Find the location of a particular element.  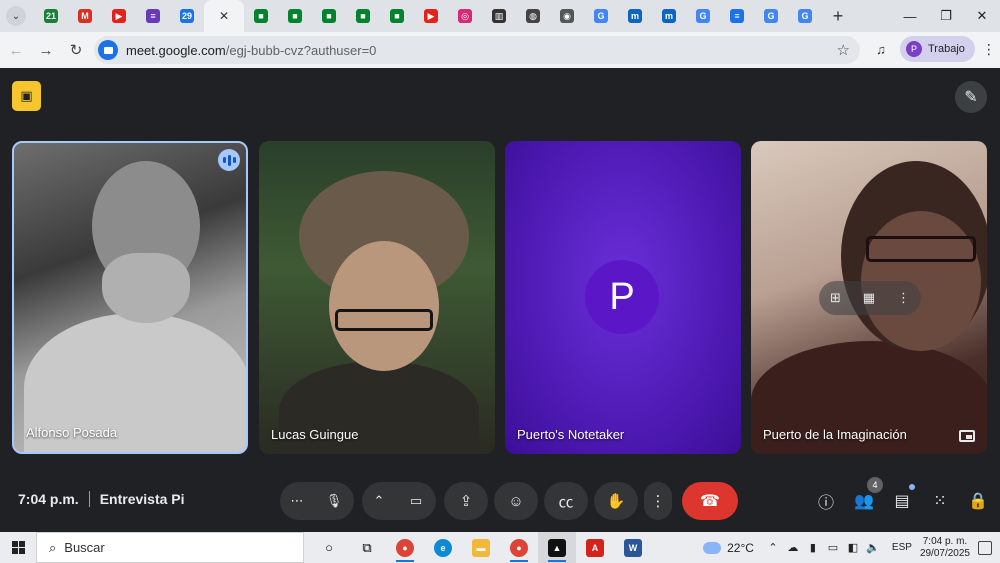

browser-tab: ◍ is located at coordinates (533, 16).